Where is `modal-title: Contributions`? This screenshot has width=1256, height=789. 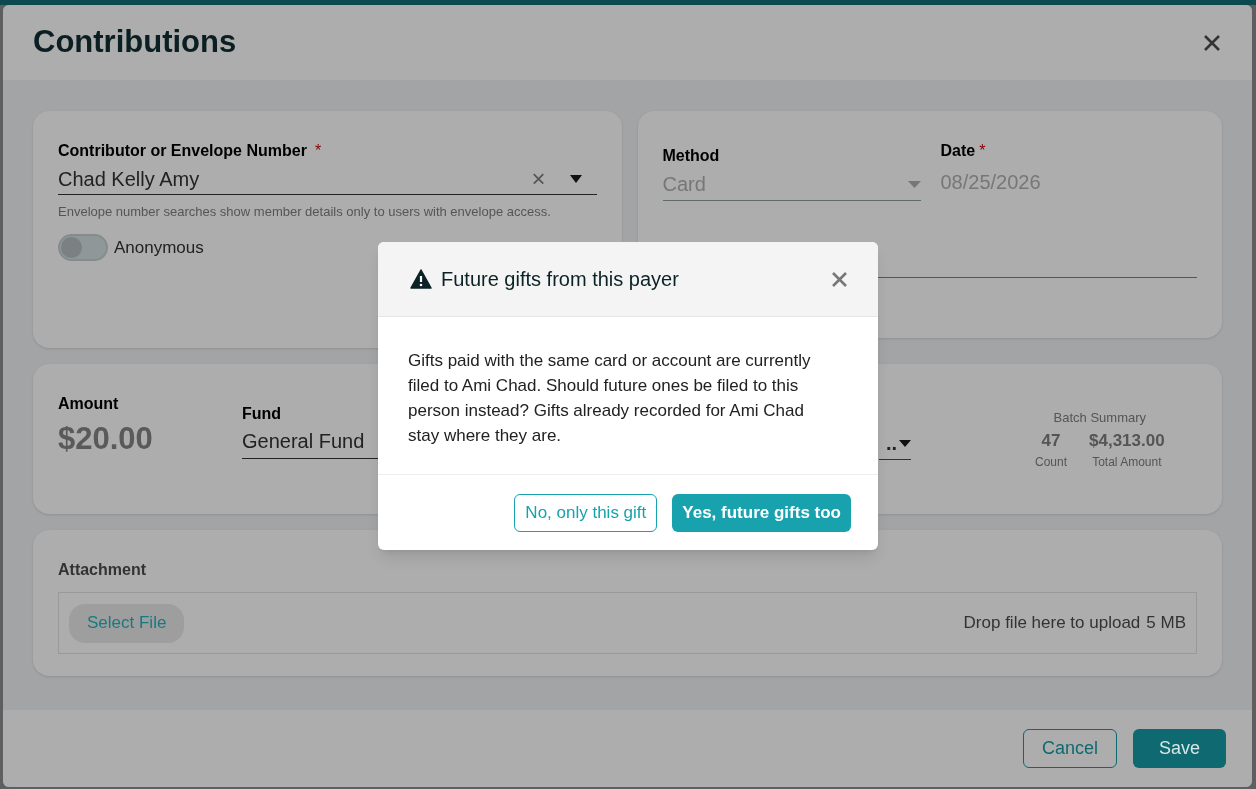
modal-title: Contributions is located at coordinates (135, 42).